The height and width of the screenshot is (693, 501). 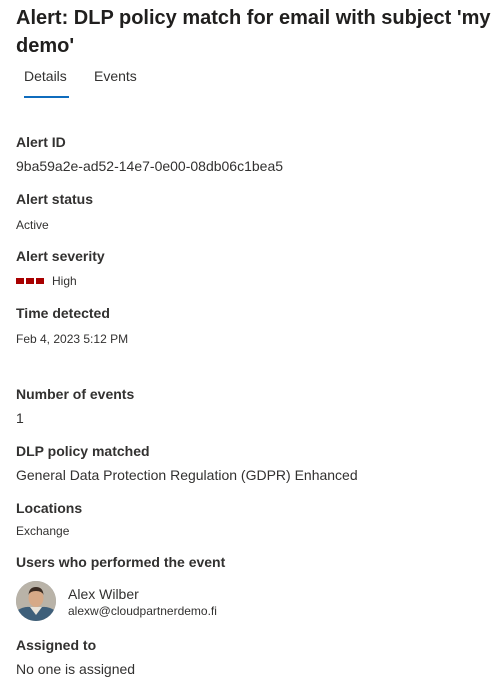 What do you see at coordinates (64, 281) in the screenshot?
I see `alert-severity-value: High` at bounding box center [64, 281].